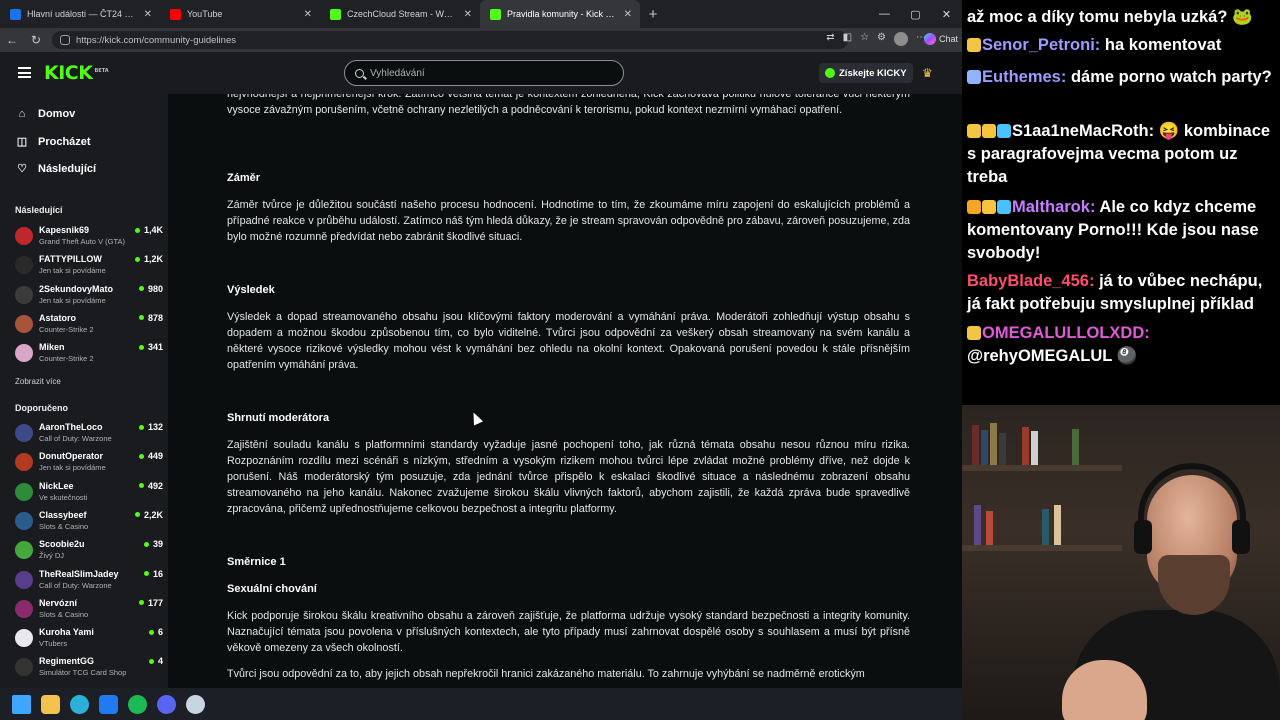 The height and width of the screenshot is (720, 1280). I want to click on menu-icon, so click(24, 72).